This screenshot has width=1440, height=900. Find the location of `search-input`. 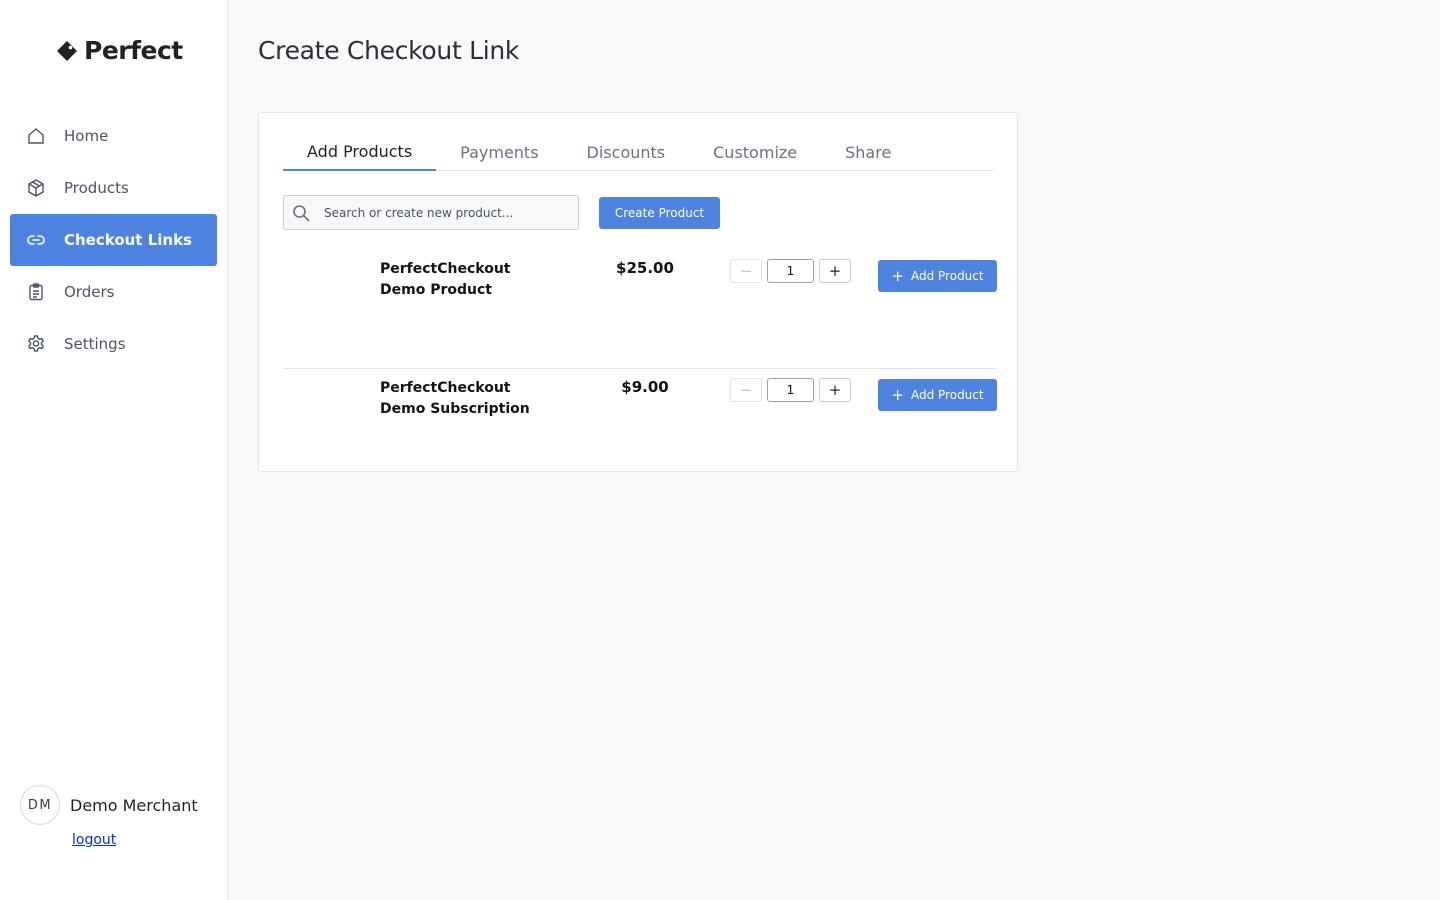

search-input is located at coordinates (444, 212).